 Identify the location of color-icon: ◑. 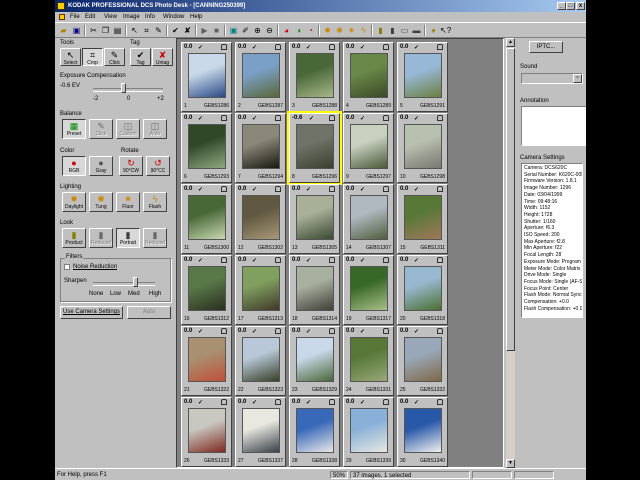
(298, 30).